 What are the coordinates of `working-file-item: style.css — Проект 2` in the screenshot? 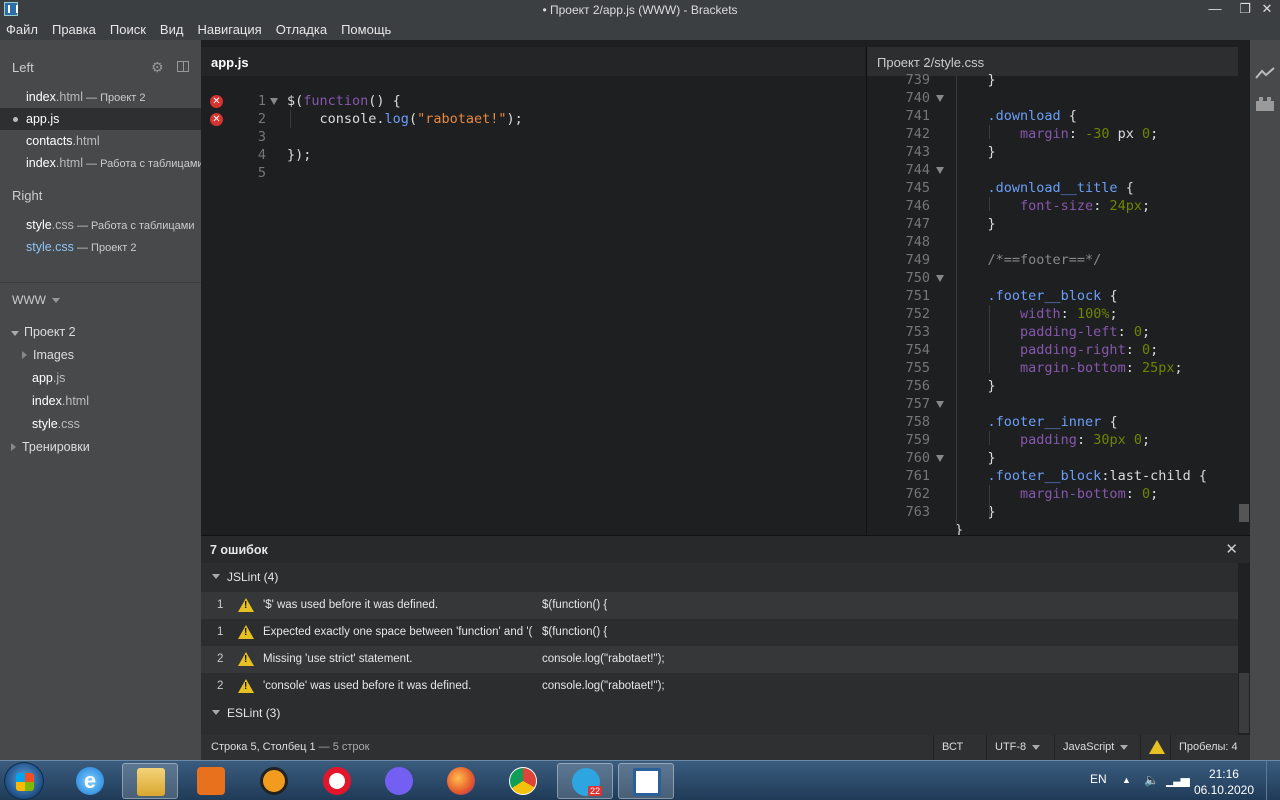 It's located at (100, 247).